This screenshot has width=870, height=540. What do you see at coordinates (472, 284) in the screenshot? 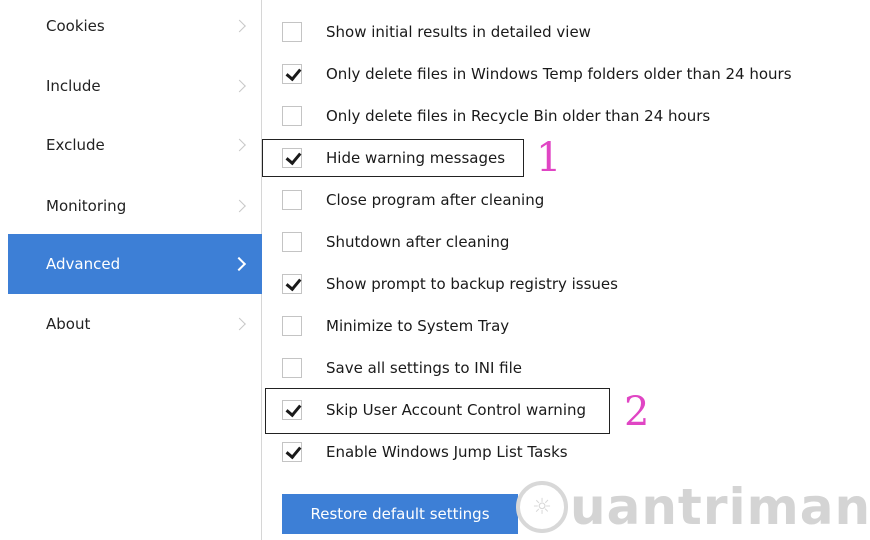
I see `option-label: Show prompt to backup registry issues` at bounding box center [472, 284].